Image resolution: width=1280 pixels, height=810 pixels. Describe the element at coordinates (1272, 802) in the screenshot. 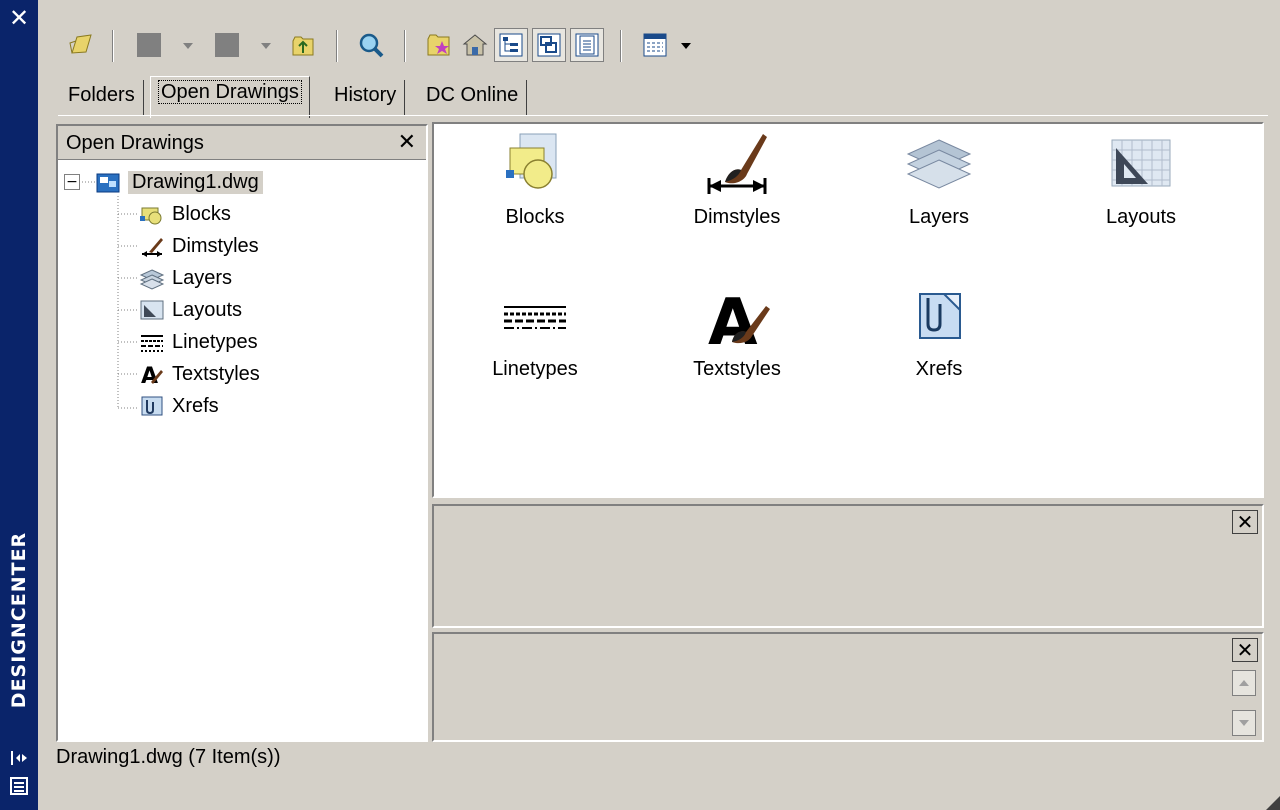

I see `resize-grip-icon` at that location.